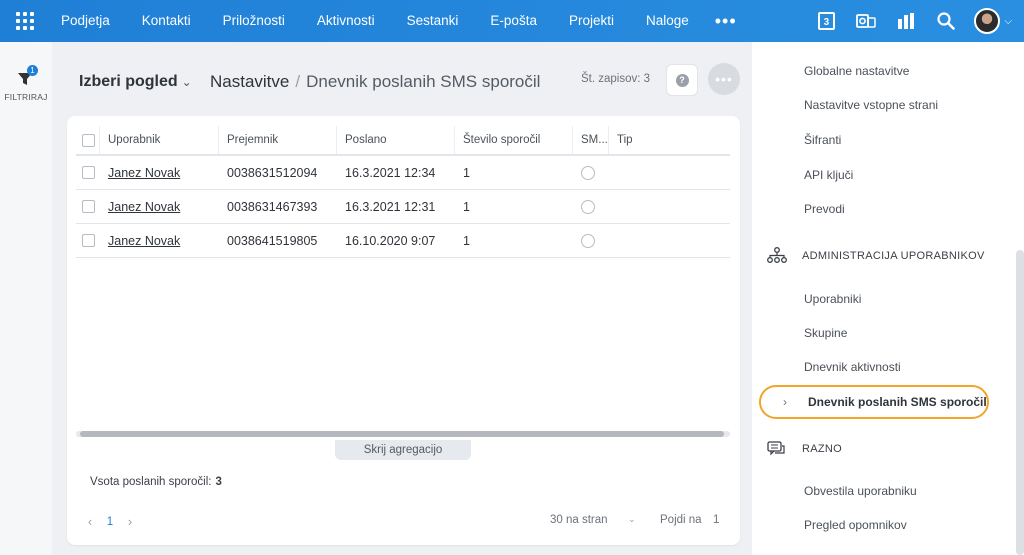 The width and height of the screenshot is (1024, 555). I want to click on sms-status-cell, so click(591, 172).